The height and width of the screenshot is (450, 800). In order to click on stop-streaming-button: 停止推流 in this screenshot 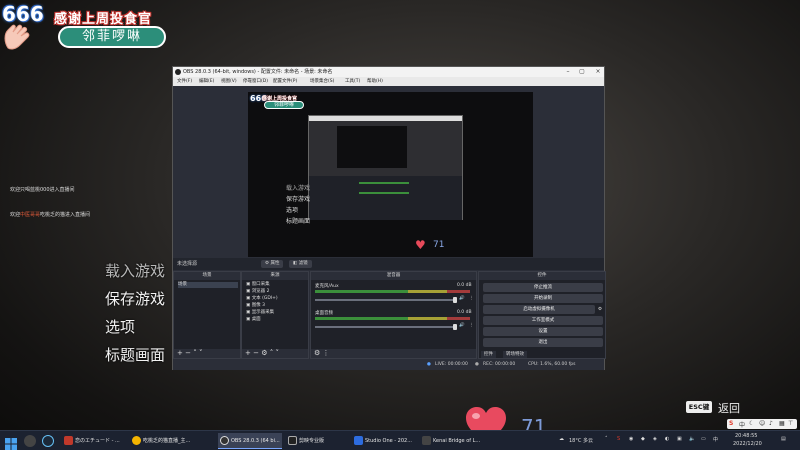, I will do `click(543, 287)`.